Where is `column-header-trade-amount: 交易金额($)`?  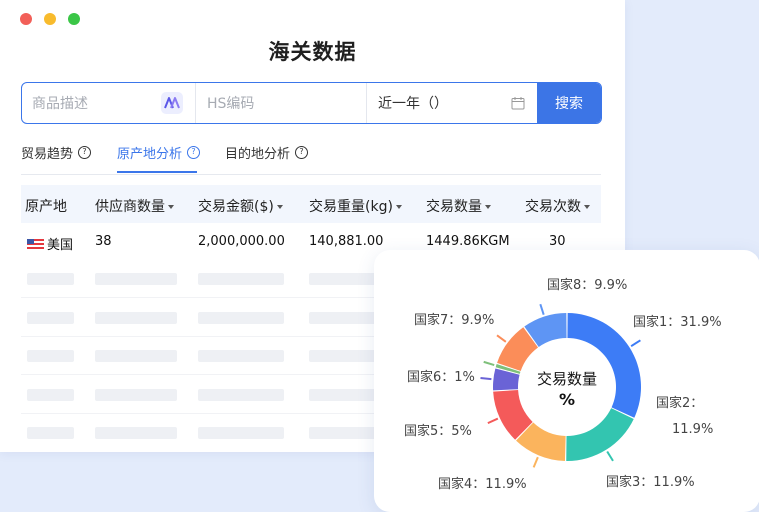
column-header-trade-amount: 交易金额($) is located at coordinates (240, 206).